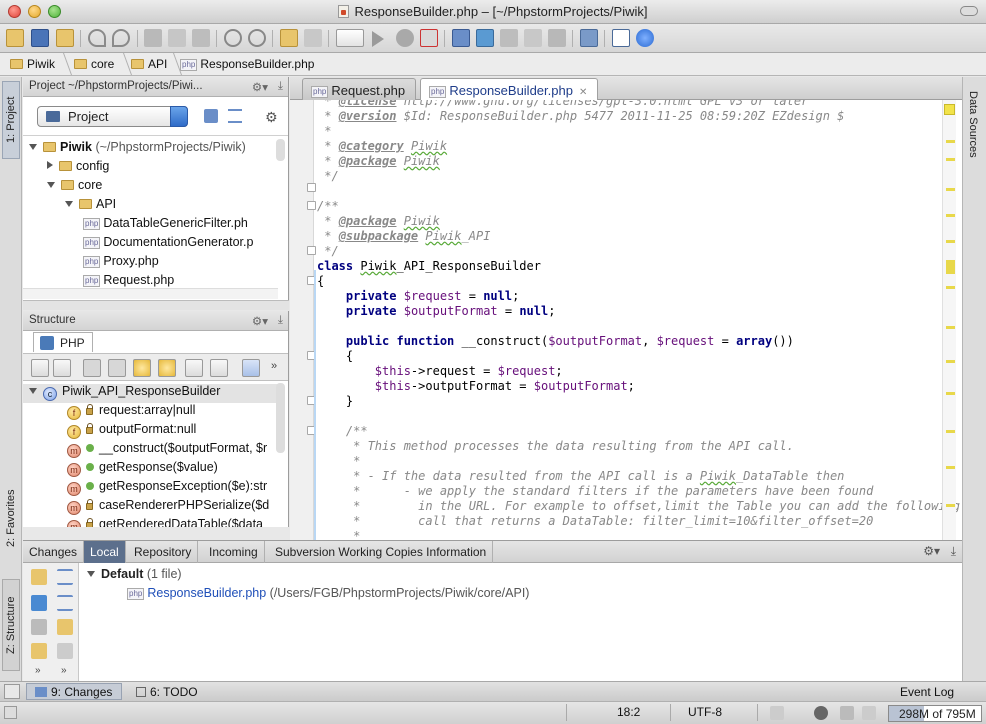  I want to click on tab-repository: Repository, so click(163, 552).